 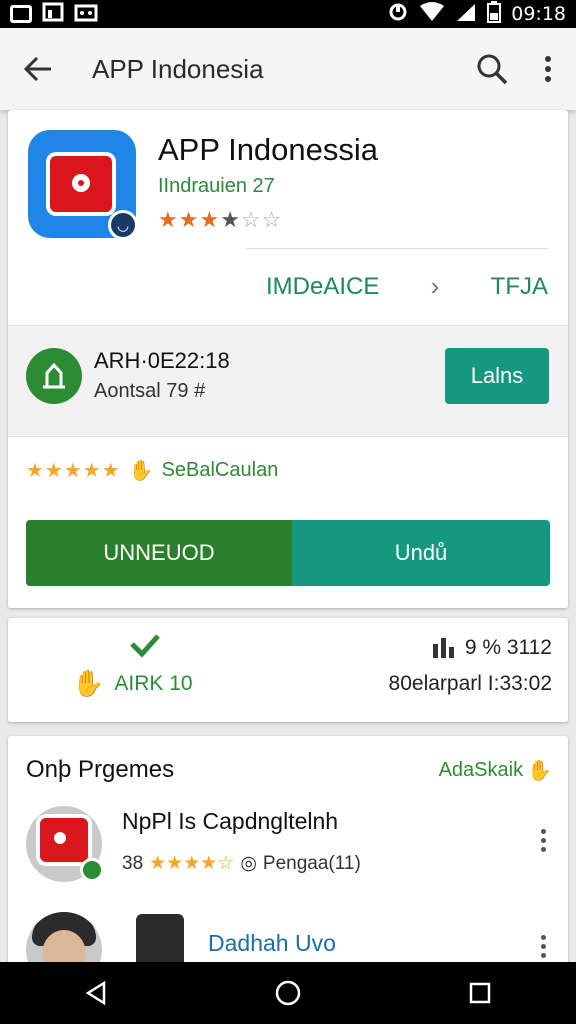 What do you see at coordinates (497, 376) in the screenshot?
I see `install-button: Lalns` at bounding box center [497, 376].